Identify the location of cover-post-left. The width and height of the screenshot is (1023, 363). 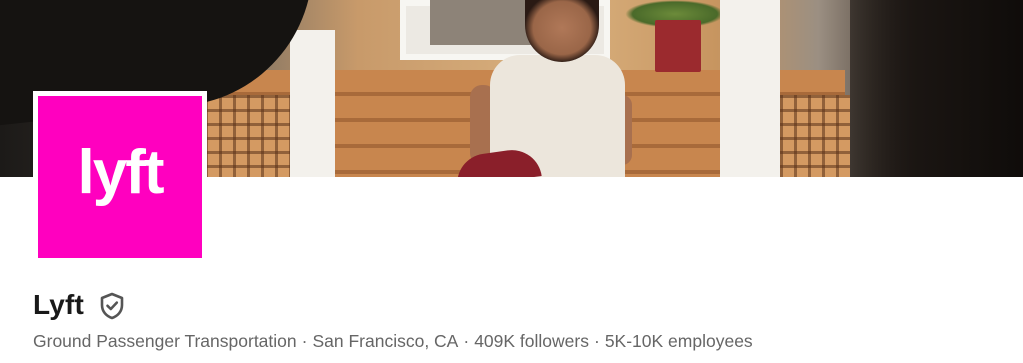
(312, 103).